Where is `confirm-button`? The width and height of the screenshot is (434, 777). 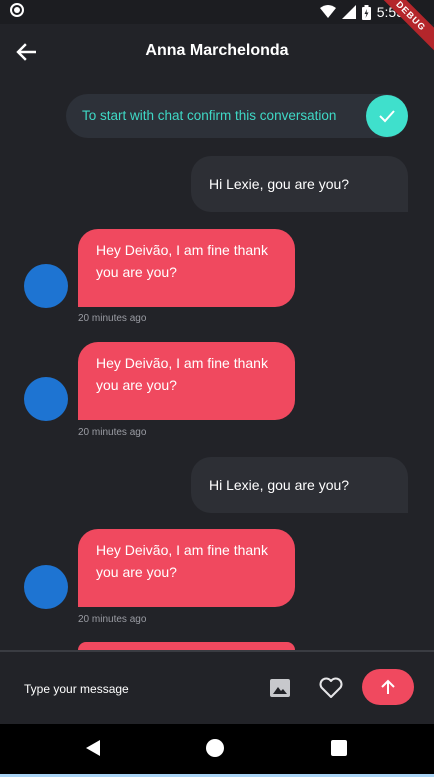 confirm-button is located at coordinates (387, 116).